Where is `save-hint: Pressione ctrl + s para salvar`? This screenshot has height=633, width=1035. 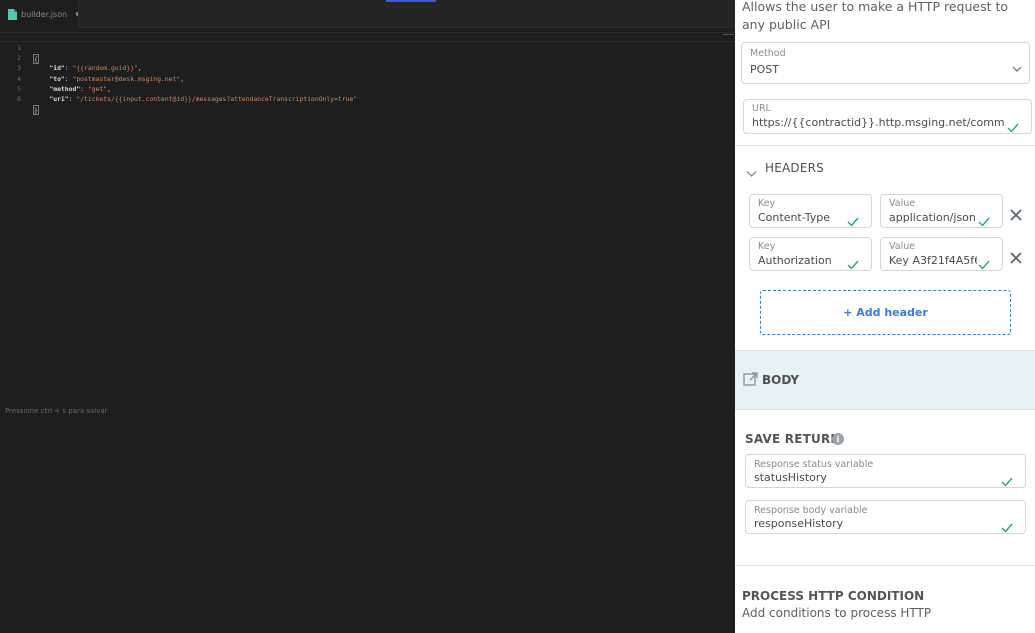 save-hint: Pressione ctrl + s para salvar is located at coordinates (56, 411).